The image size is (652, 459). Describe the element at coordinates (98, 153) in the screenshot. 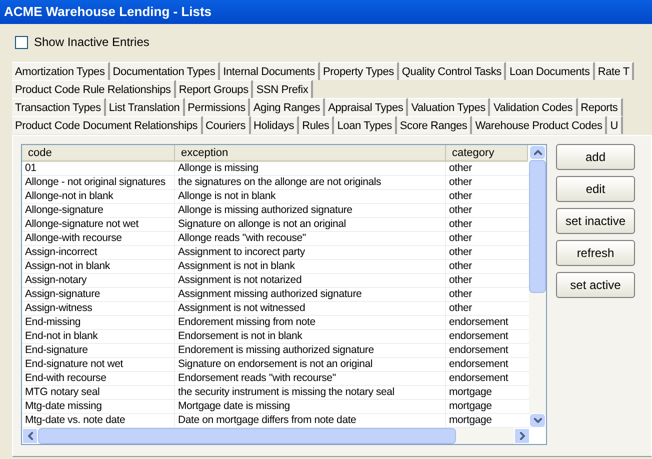

I see `column-header: code` at that location.